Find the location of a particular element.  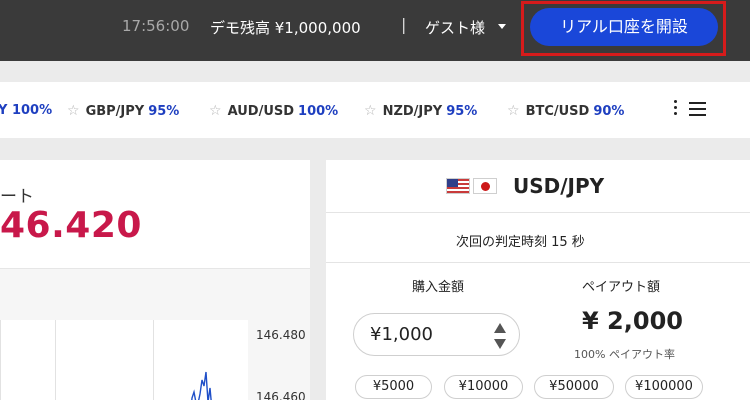

price-chart: 146.480 146.460 is located at coordinates (155, 334).